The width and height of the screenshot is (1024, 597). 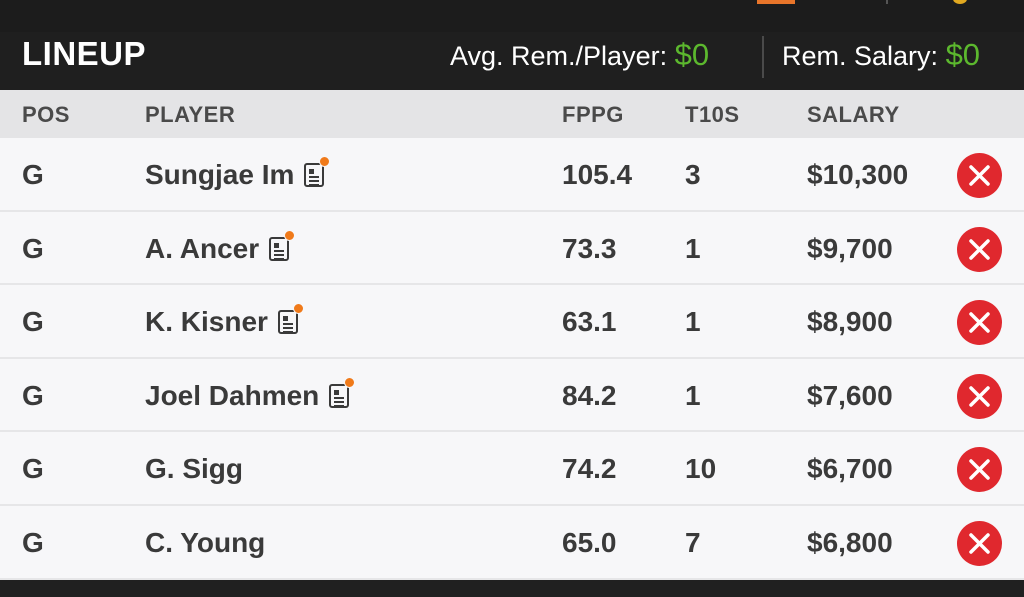 I want to click on column-header-pos: POS, so click(x=46, y=115).